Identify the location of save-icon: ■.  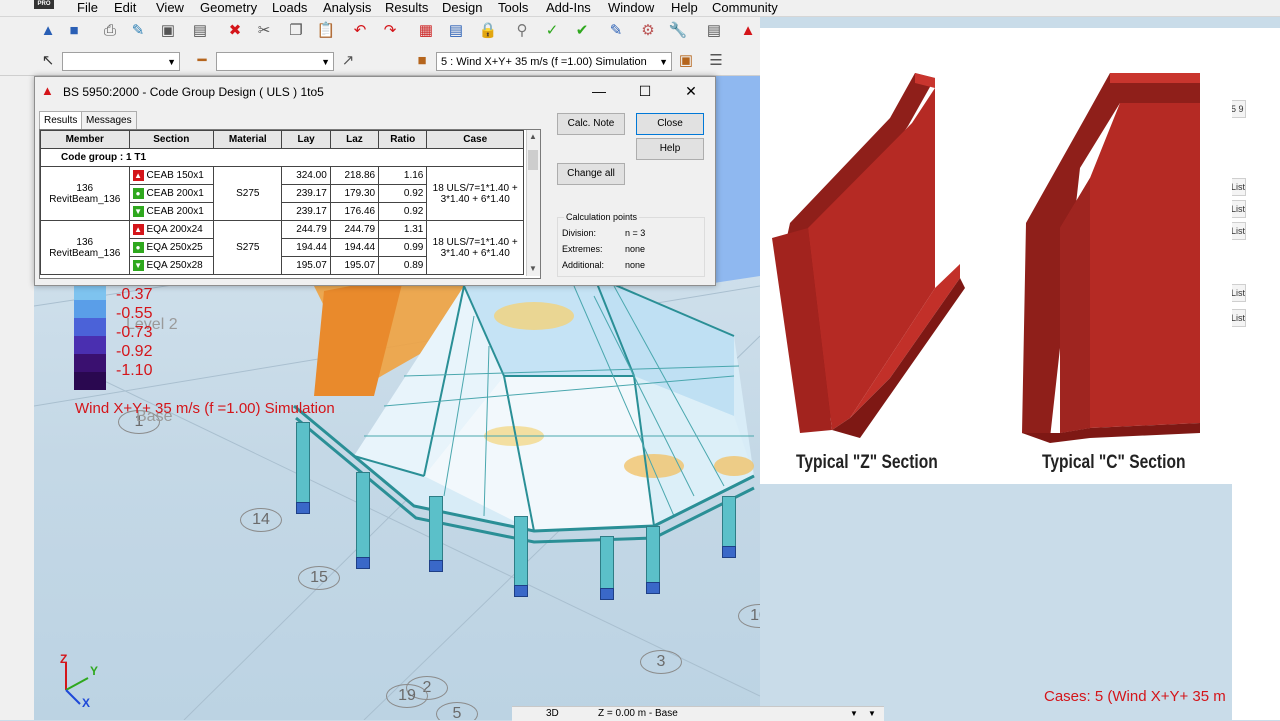
(74, 31).